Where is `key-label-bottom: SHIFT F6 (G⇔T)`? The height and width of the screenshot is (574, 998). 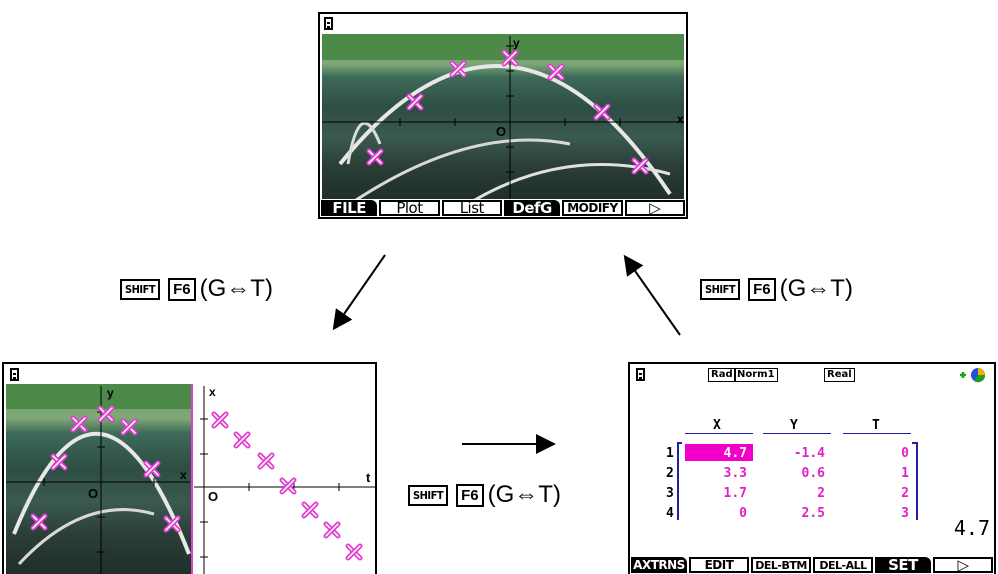 key-label-bottom: SHIFT F6 (G⇔T) is located at coordinates (484, 495).